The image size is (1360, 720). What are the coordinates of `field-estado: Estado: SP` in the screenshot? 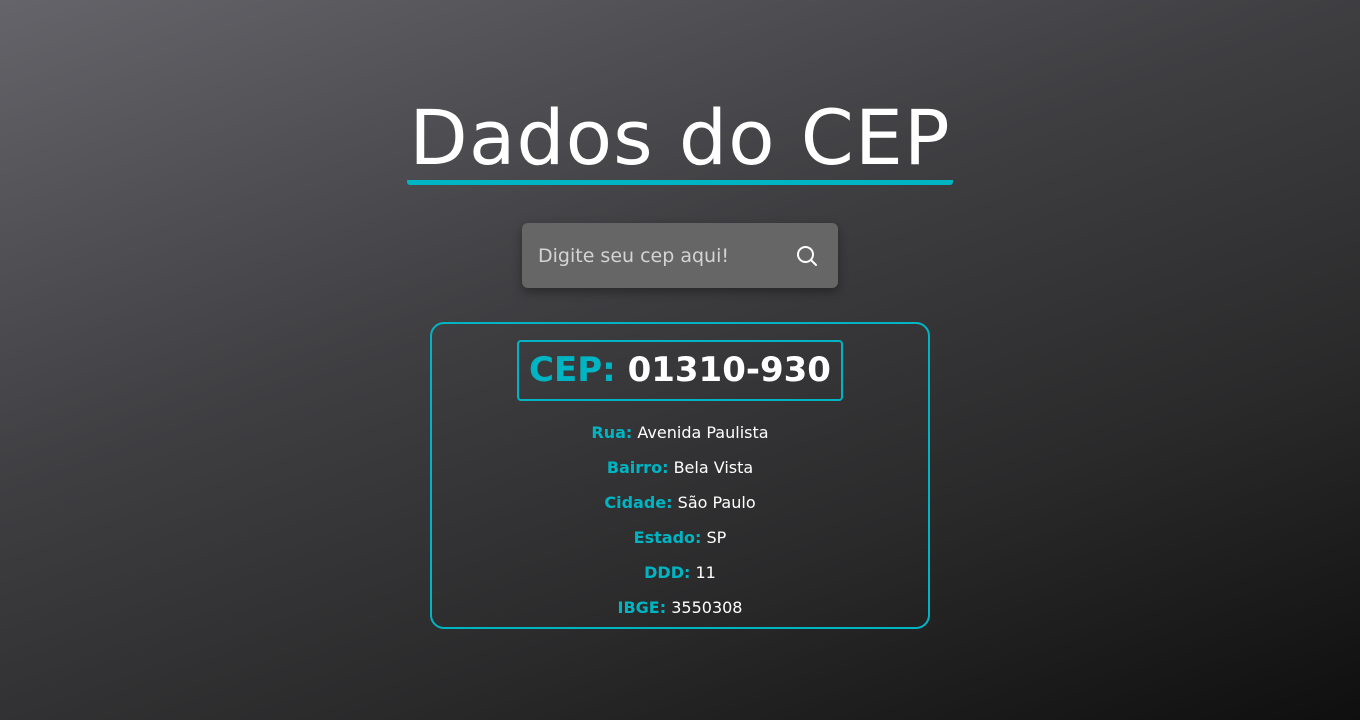 It's located at (680, 537).